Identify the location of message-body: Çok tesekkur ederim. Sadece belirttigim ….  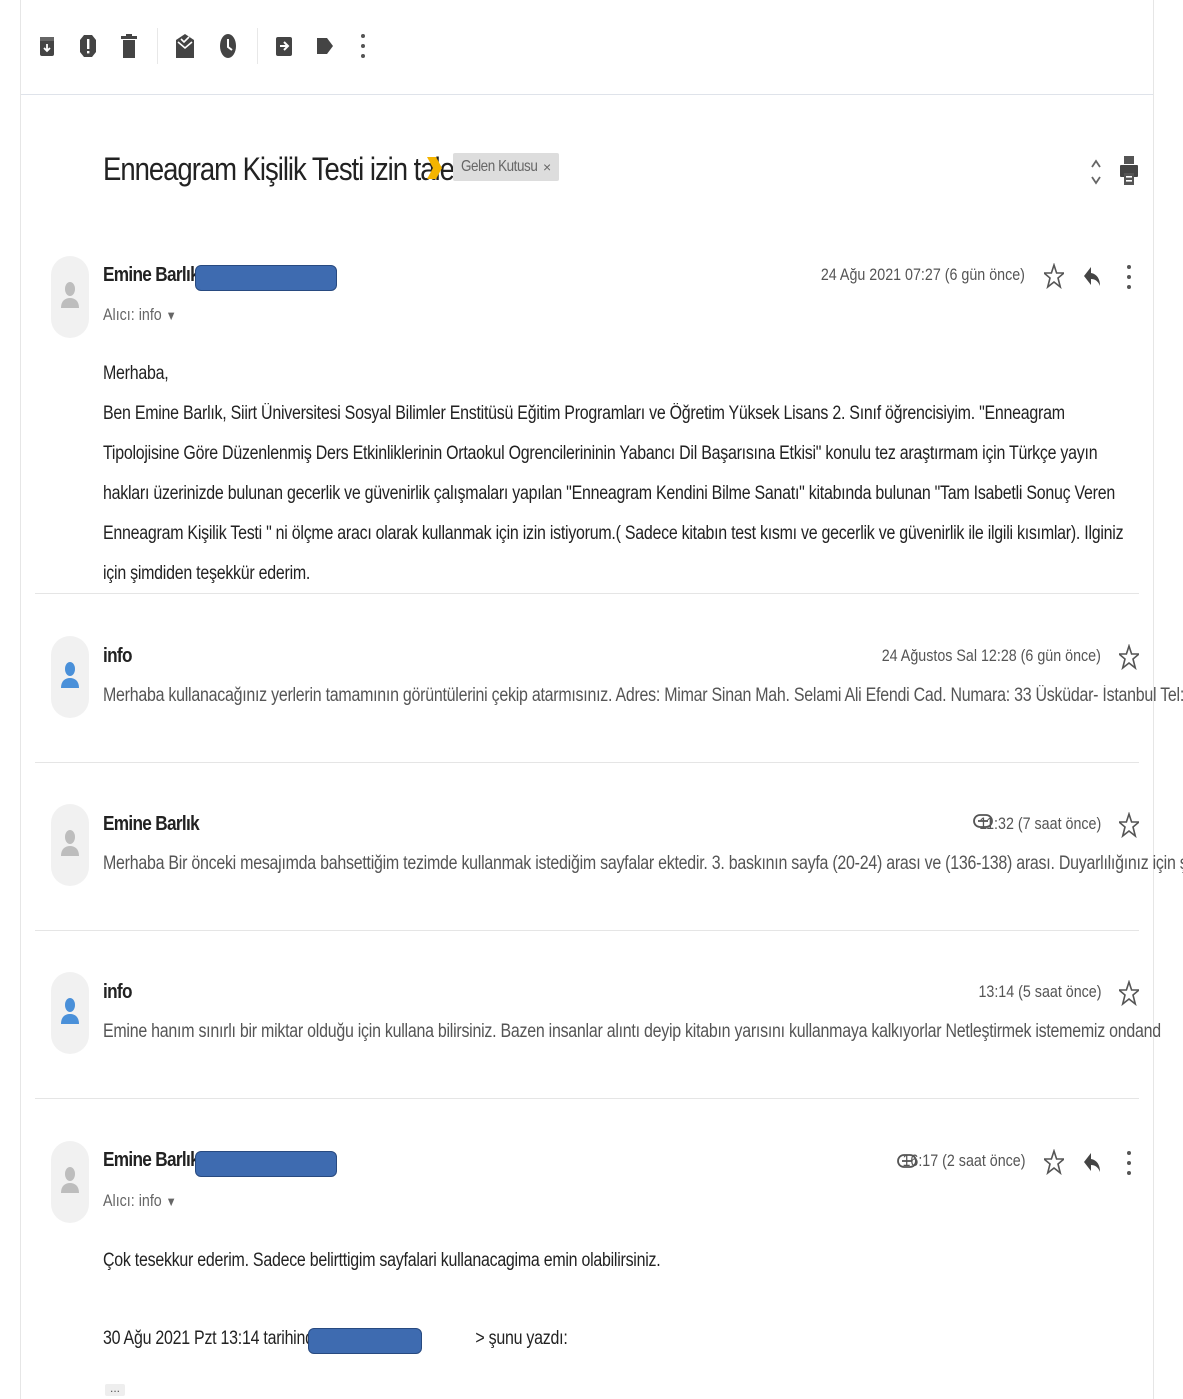
(382, 1260).